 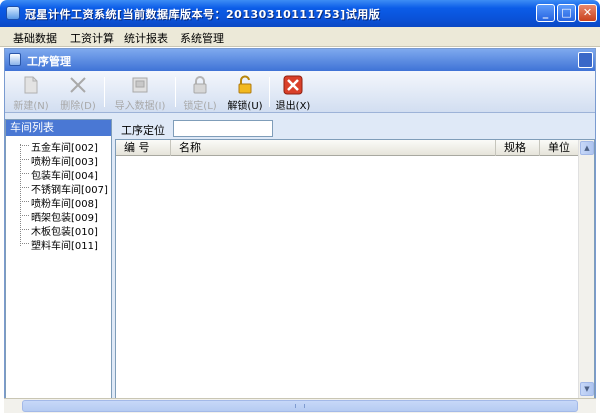 I want to click on import-button: 导入数据(I), so click(x=140, y=92).